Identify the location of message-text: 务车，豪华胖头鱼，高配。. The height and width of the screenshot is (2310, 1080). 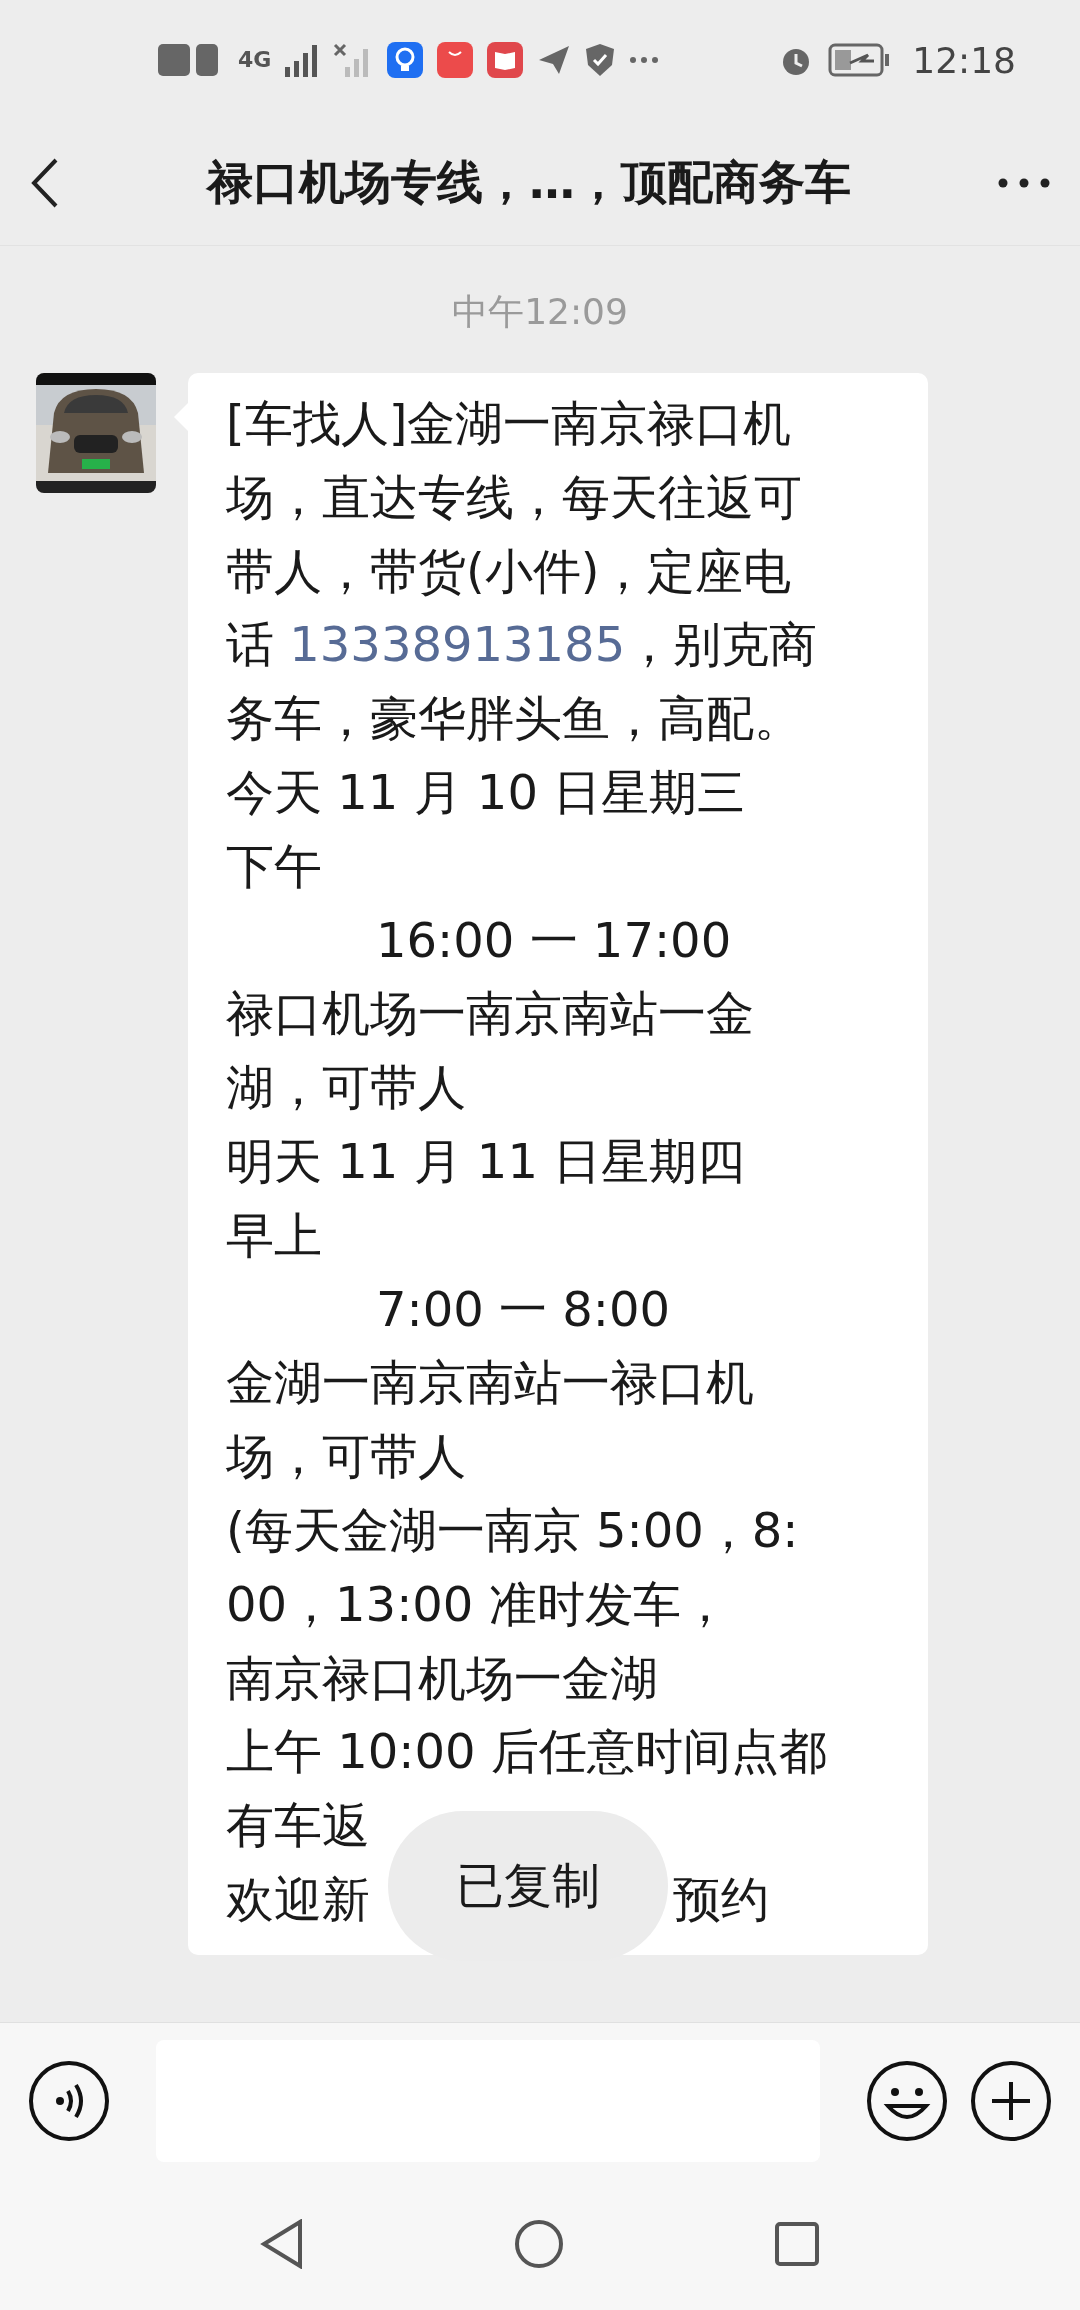
(514, 718).